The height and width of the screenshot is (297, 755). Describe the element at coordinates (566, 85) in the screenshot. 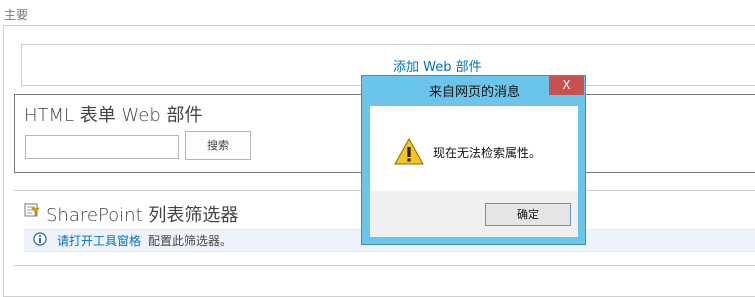

I see `close-button: X` at that location.